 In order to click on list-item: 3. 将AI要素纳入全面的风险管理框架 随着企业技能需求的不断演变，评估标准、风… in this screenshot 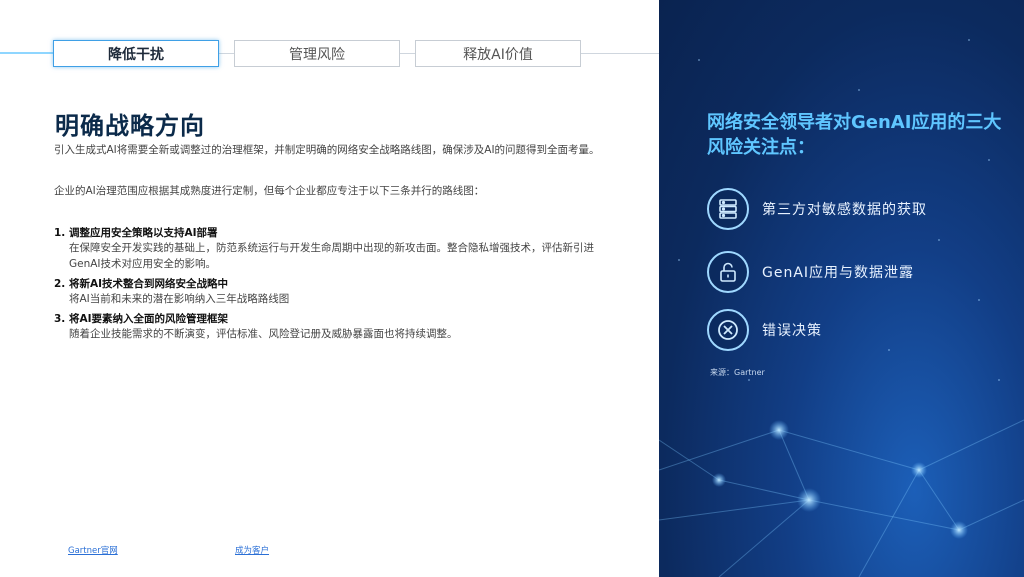, I will do `click(334, 327)`.